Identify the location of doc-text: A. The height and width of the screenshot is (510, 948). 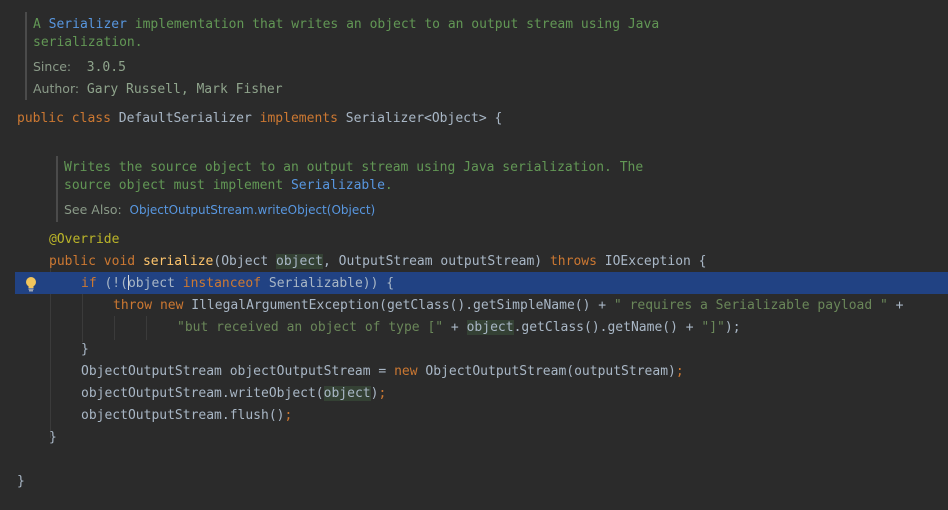
(41, 24).